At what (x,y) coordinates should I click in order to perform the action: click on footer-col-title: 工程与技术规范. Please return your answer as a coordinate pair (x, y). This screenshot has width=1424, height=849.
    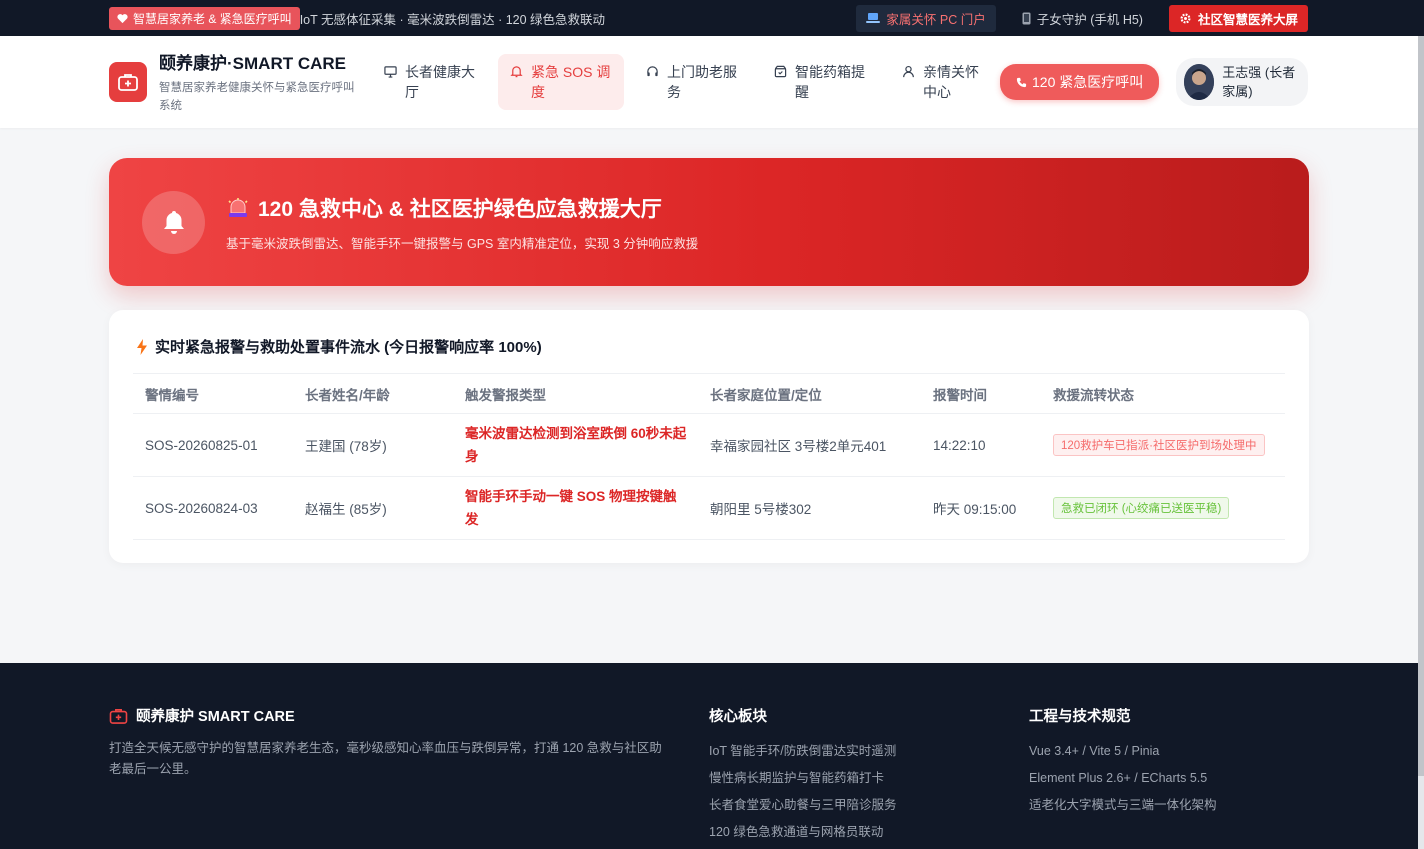
    Looking at the image, I should click on (1080, 717).